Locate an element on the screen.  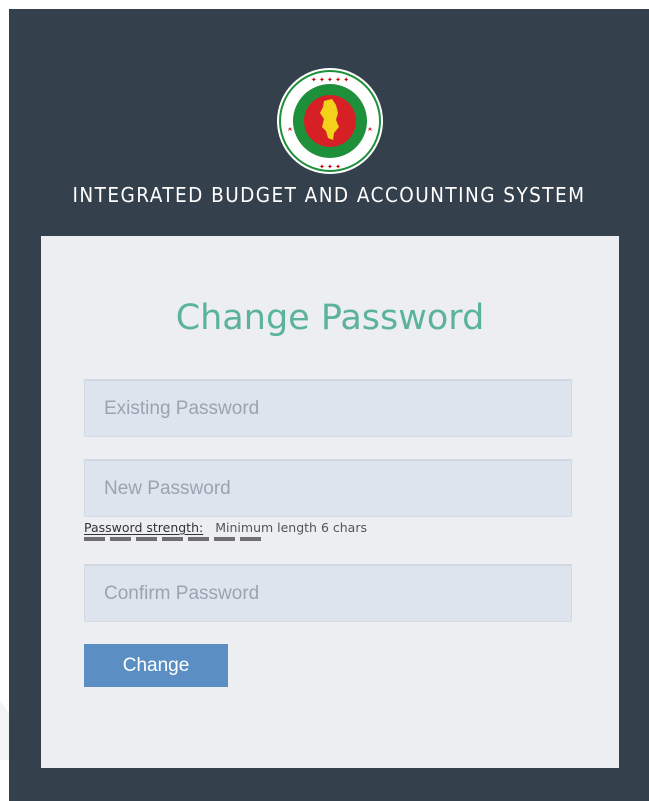
government-emblem-logo: ✦ ✦ ✦ ✦ ✦ ✦ ✦ ✦ is located at coordinates (330, 121).